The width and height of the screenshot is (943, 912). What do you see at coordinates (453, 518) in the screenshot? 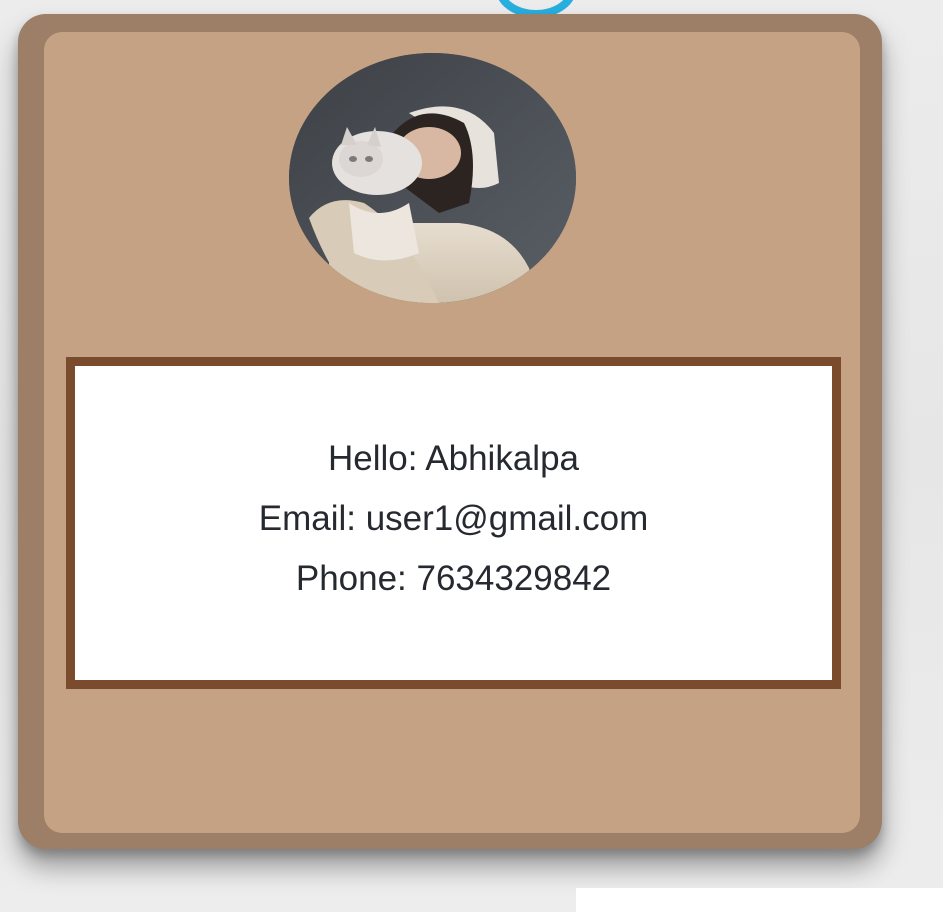
I see `email-text: Email: user1@gmail.com` at bounding box center [453, 518].